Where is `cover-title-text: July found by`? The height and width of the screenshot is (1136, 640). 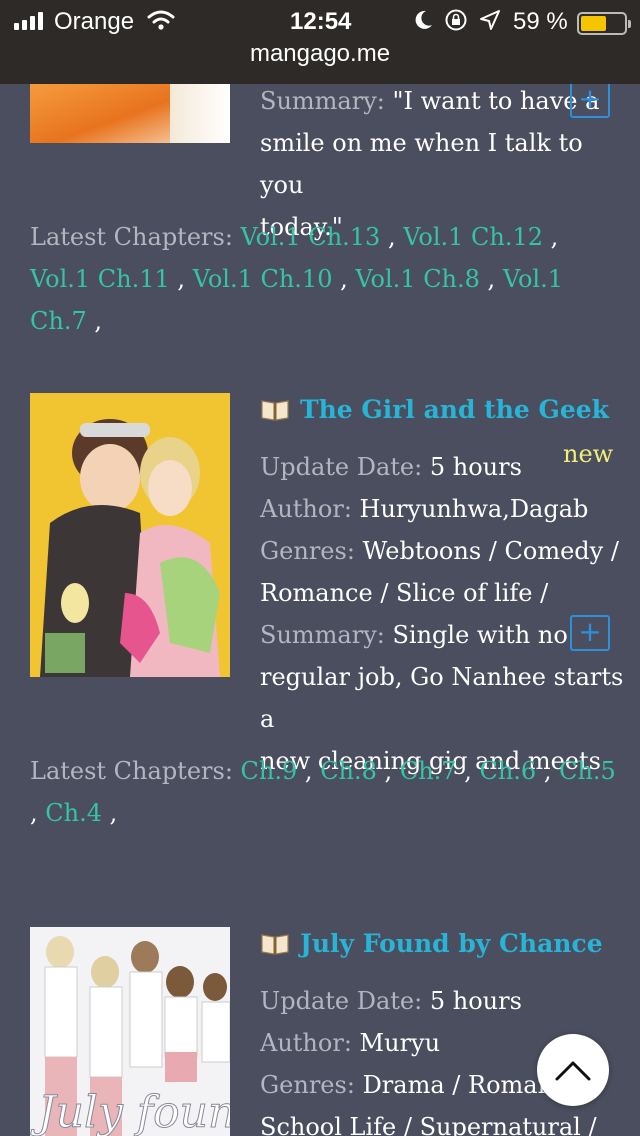
cover-title-text: July found by is located at coordinates (130, 1111).